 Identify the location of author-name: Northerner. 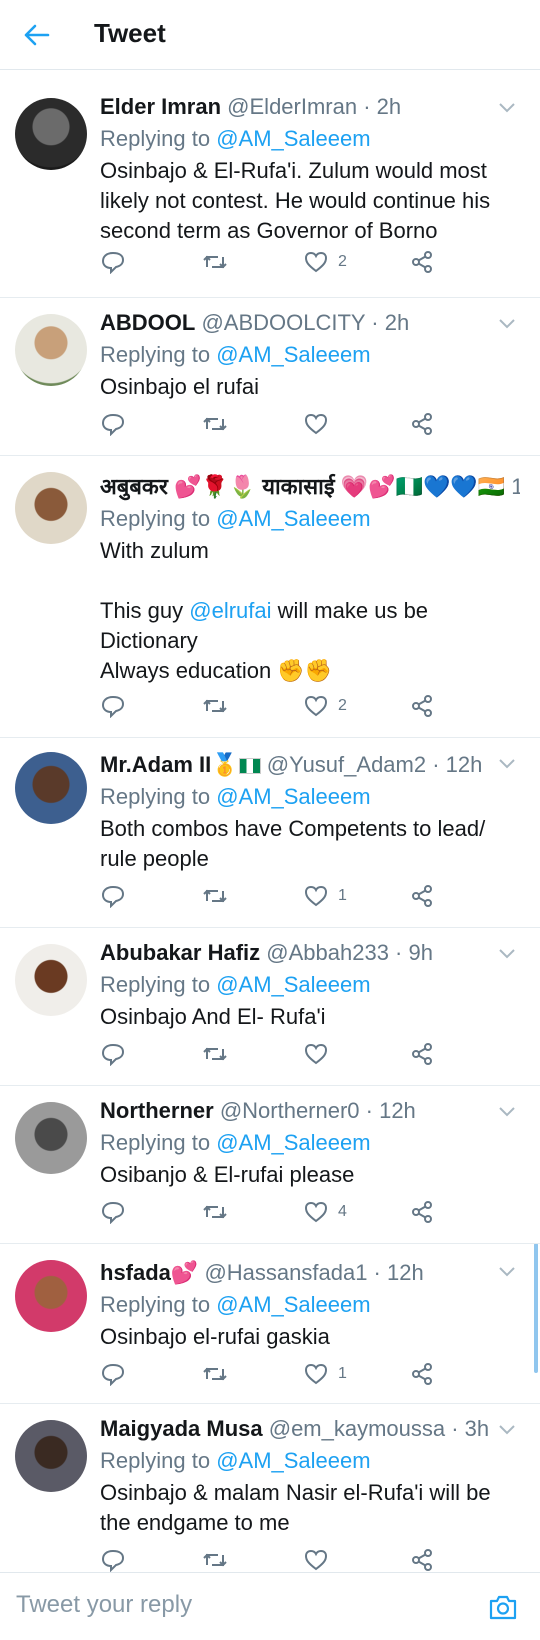
(157, 1110).